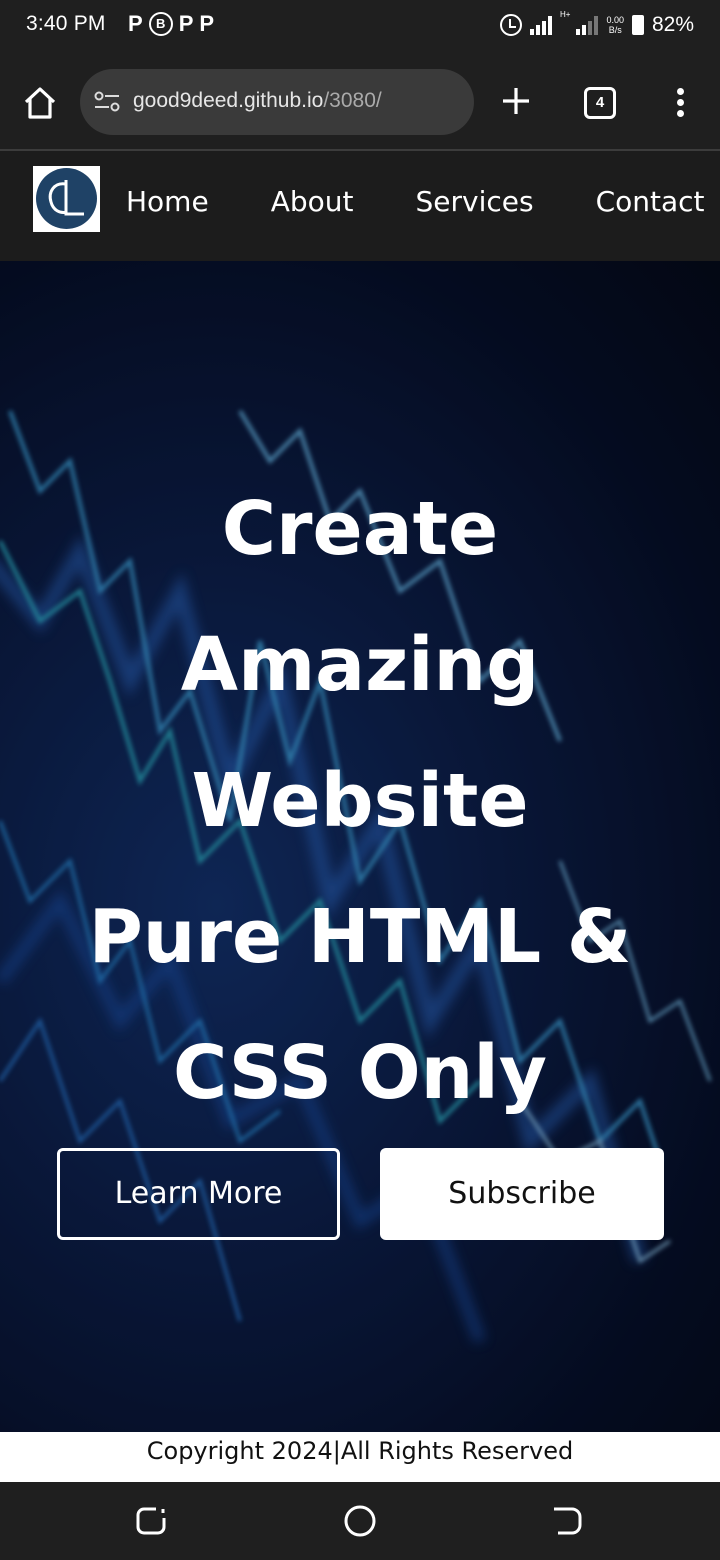 The image size is (720, 1560). What do you see at coordinates (312, 201) in the screenshot?
I see `nav-about: About` at bounding box center [312, 201].